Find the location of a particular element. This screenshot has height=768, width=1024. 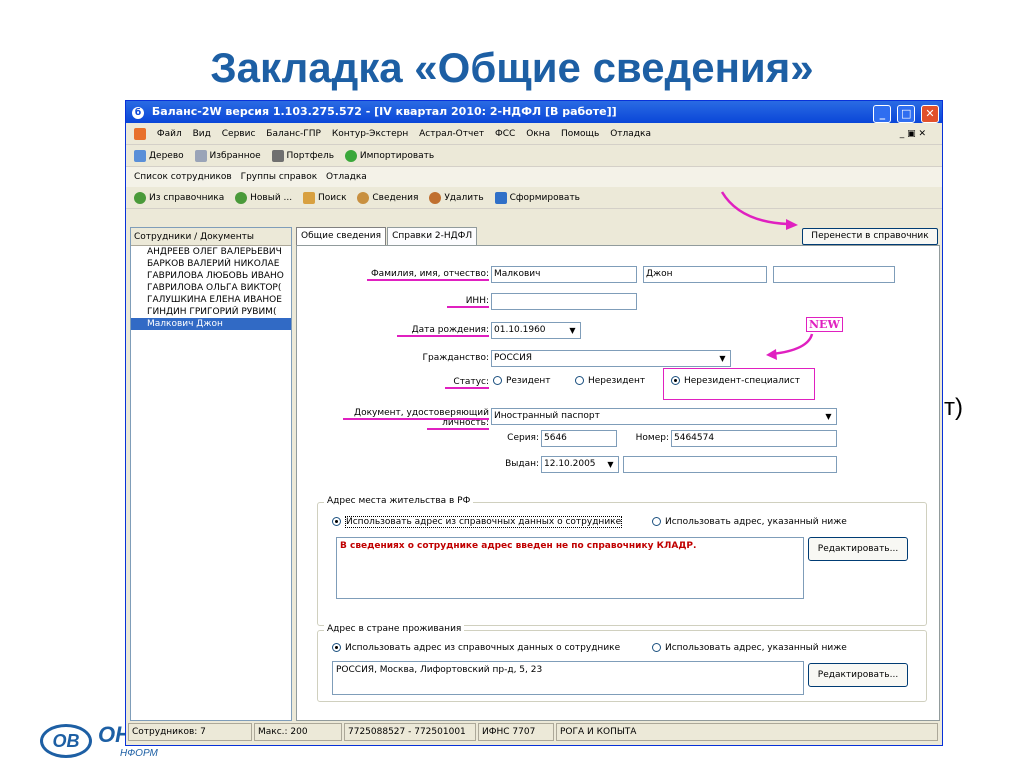

app-menu-icon is located at coordinates (140, 133).